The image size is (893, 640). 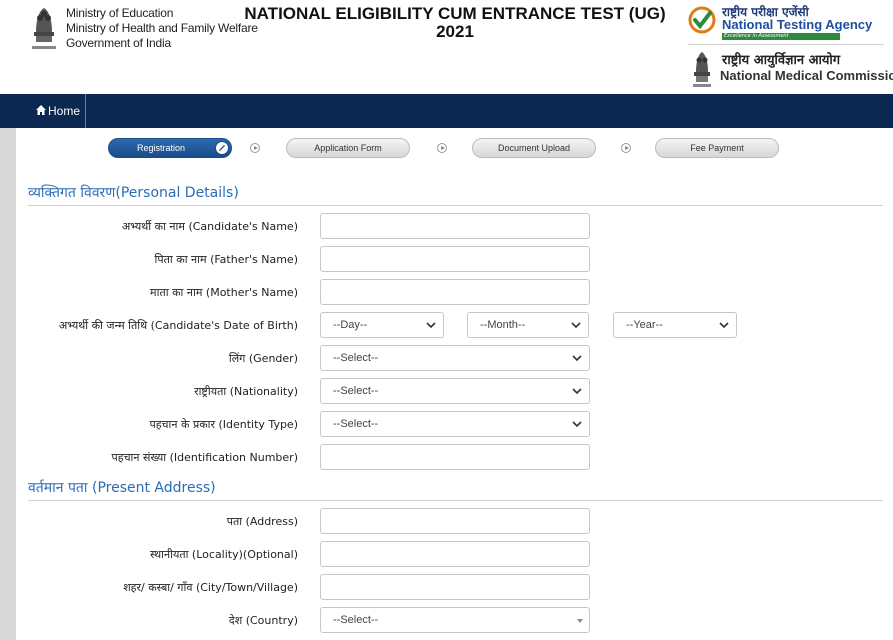 I want to click on home-icon, so click(x=41, y=110).